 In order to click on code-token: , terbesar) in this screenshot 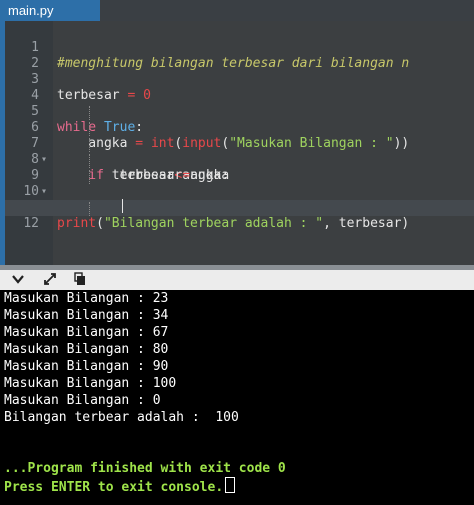, I will do `click(366, 223)`.